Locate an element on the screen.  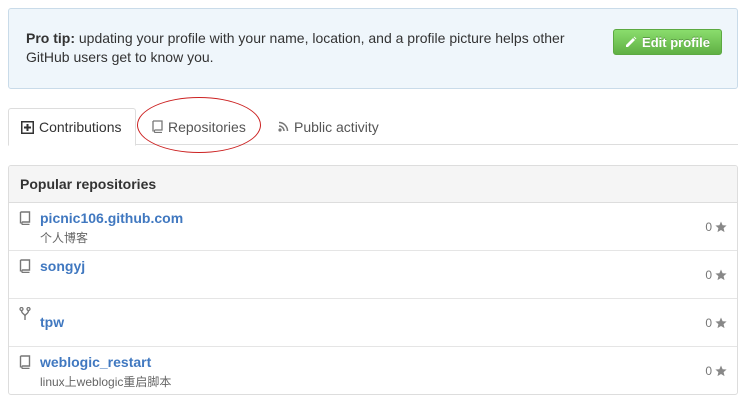
pro-tip-label: Pro tip: is located at coordinates (50, 38).